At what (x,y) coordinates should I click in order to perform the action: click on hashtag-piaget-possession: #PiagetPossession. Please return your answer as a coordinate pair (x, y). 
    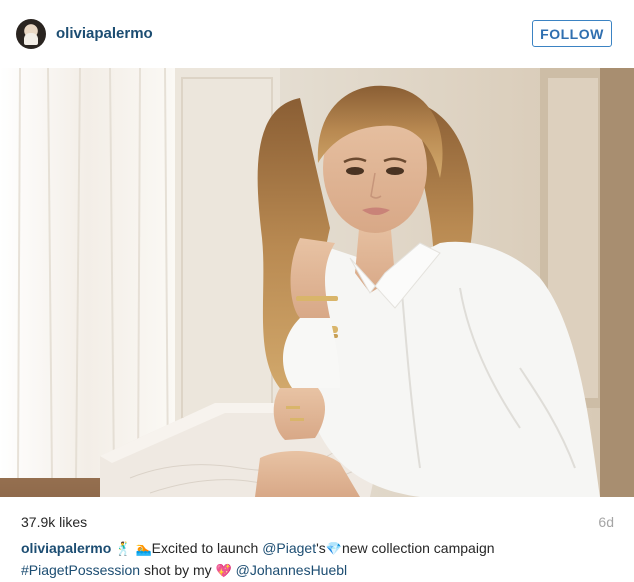
    Looking at the image, I should click on (82, 570).